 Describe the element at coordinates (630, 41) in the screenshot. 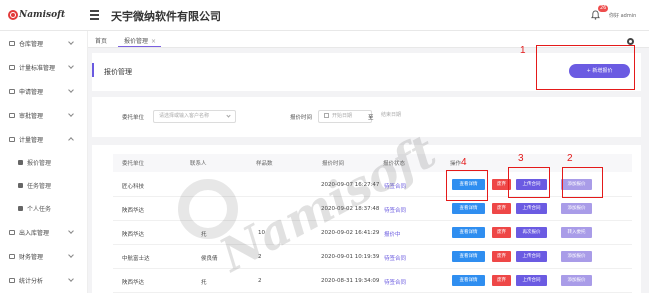

I see `gear-icon` at that location.